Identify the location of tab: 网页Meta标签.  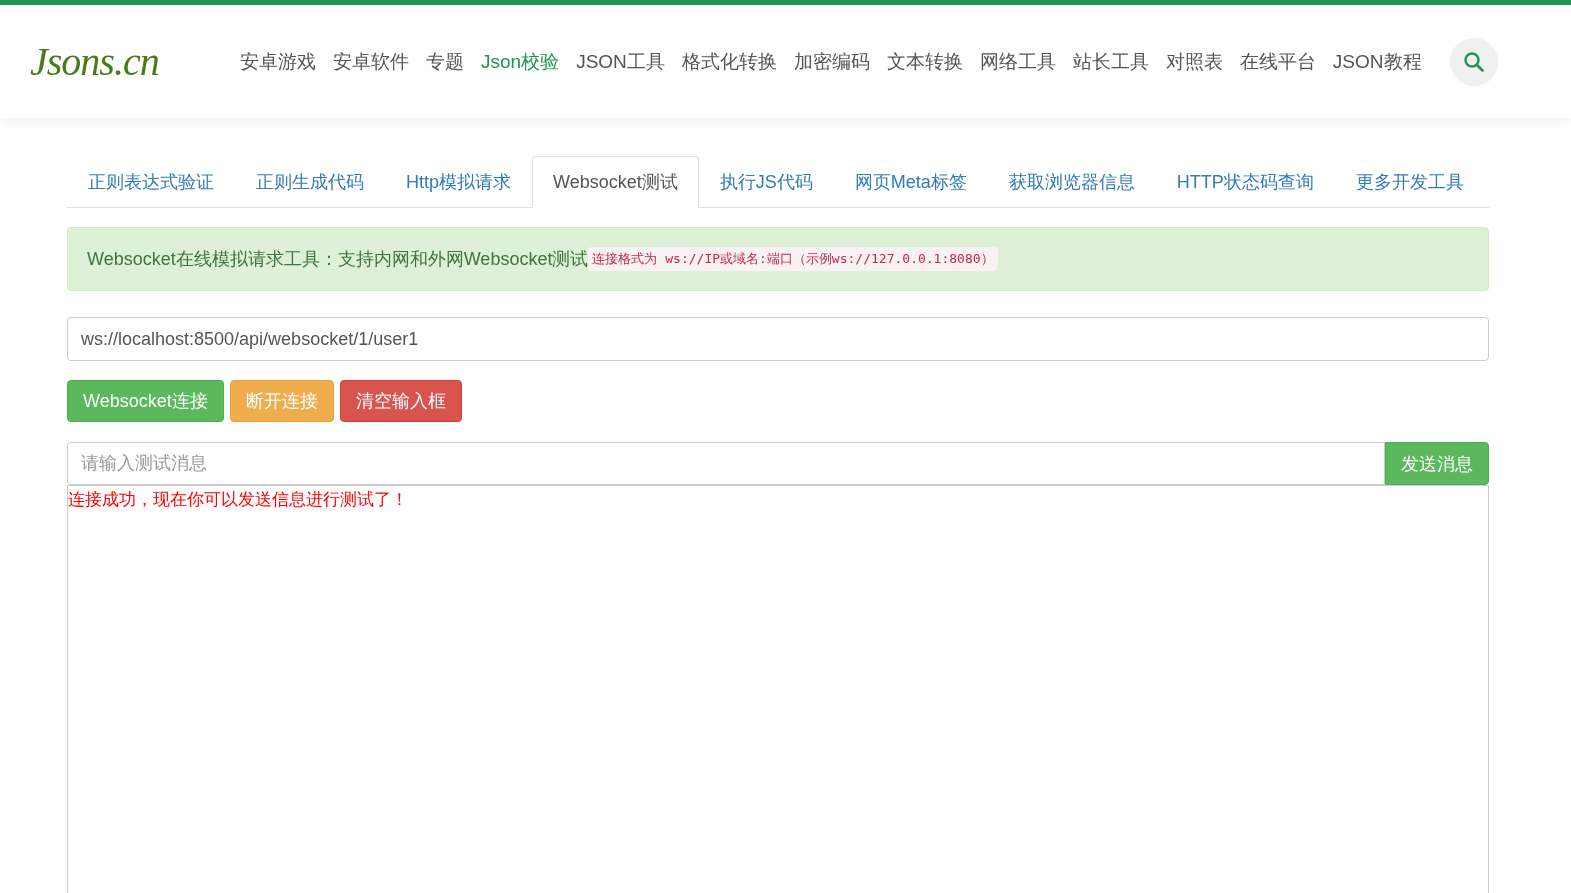
(910, 182).